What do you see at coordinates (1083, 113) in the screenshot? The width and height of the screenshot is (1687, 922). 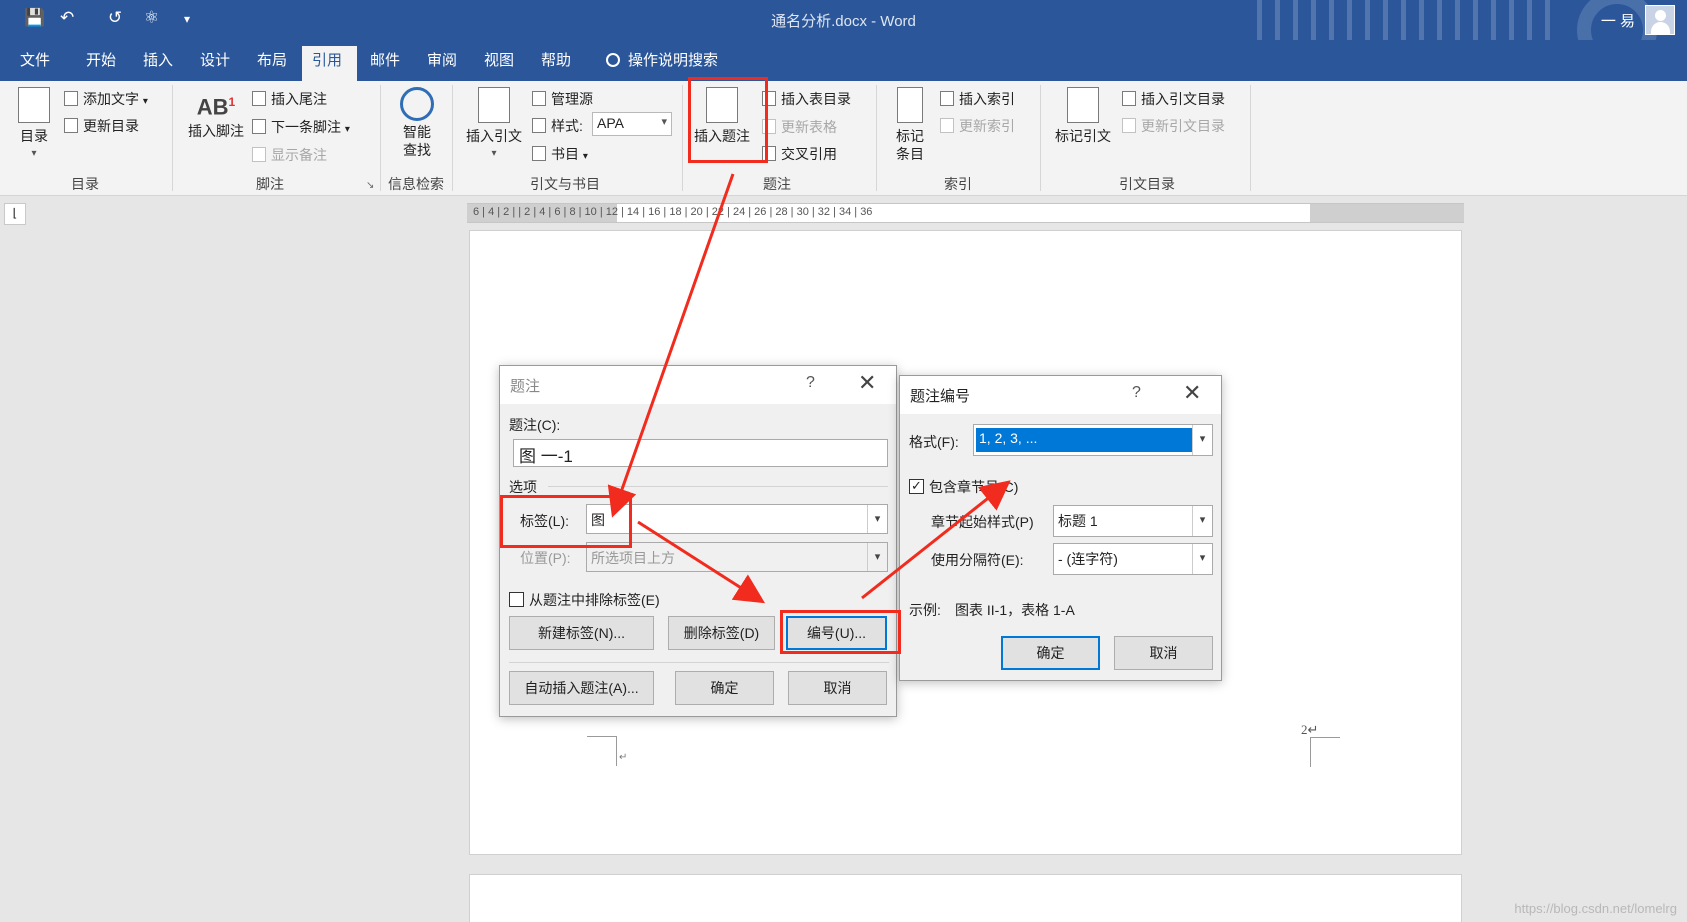 I see `mark-citation-button: 标记引文` at bounding box center [1083, 113].